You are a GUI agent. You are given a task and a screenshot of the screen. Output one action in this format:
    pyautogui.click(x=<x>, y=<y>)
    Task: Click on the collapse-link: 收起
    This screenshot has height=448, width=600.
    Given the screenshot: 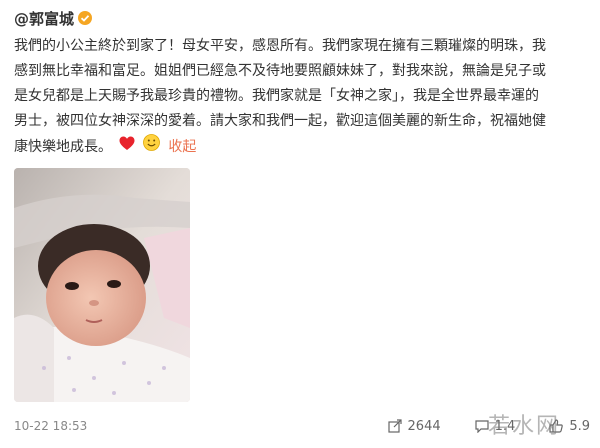 What is the action you would take?
    pyautogui.click(x=182, y=147)
    